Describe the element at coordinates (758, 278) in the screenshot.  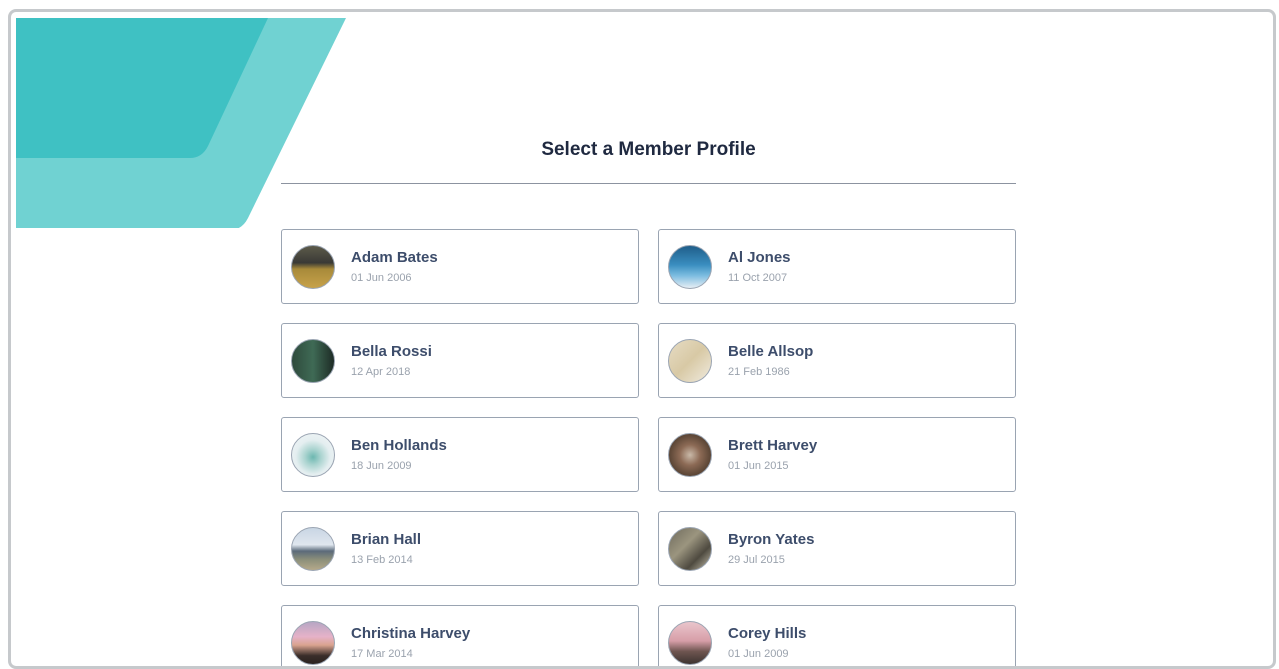
I see `member-dob: 11 Oct 2007` at that location.